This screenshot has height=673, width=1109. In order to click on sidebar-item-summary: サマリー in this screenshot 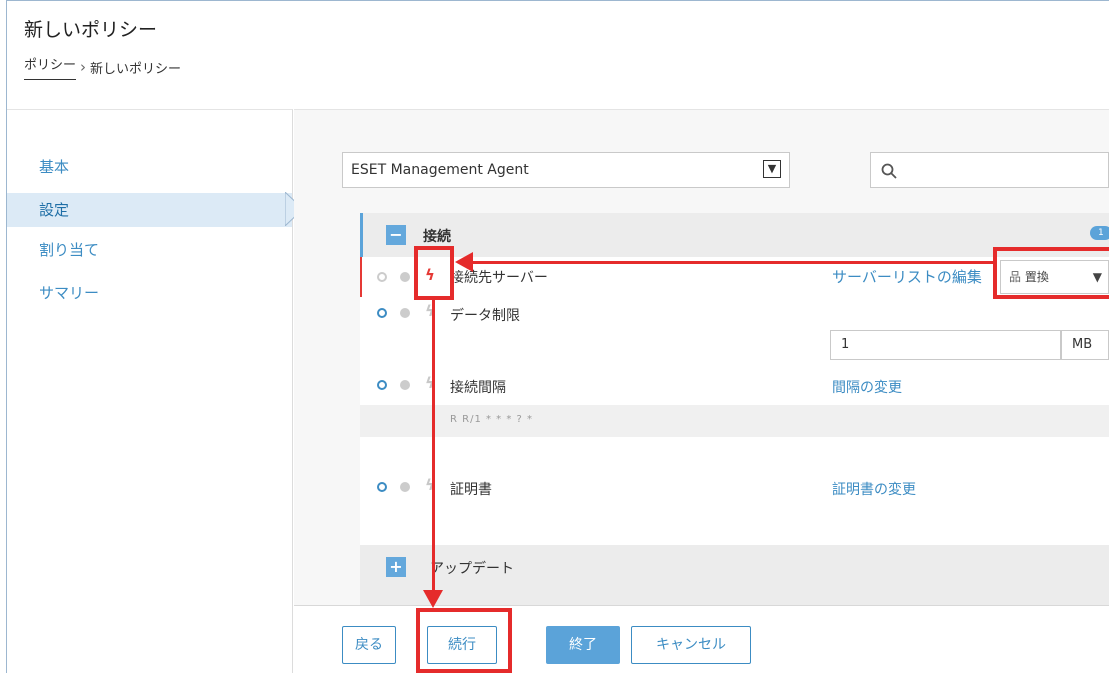, I will do `click(150, 293)`.